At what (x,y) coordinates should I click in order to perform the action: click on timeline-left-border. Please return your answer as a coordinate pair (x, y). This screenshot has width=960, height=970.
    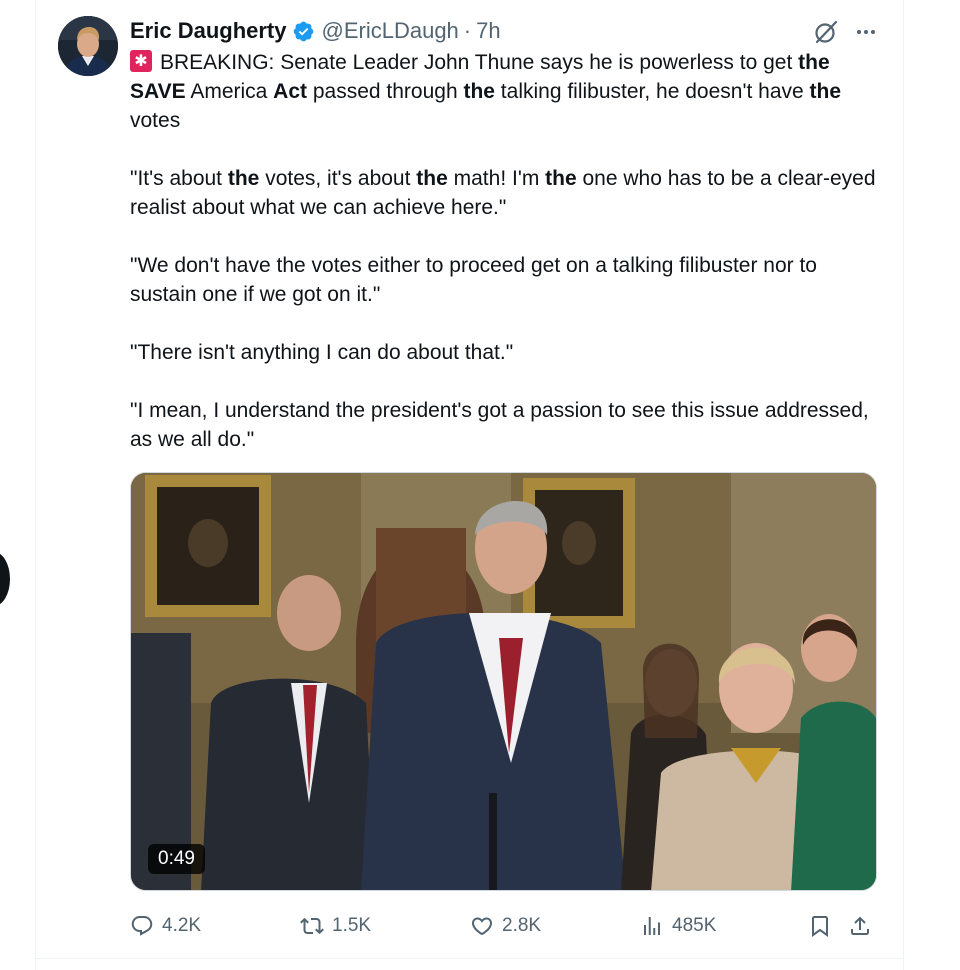
    Looking at the image, I should click on (35, 485).